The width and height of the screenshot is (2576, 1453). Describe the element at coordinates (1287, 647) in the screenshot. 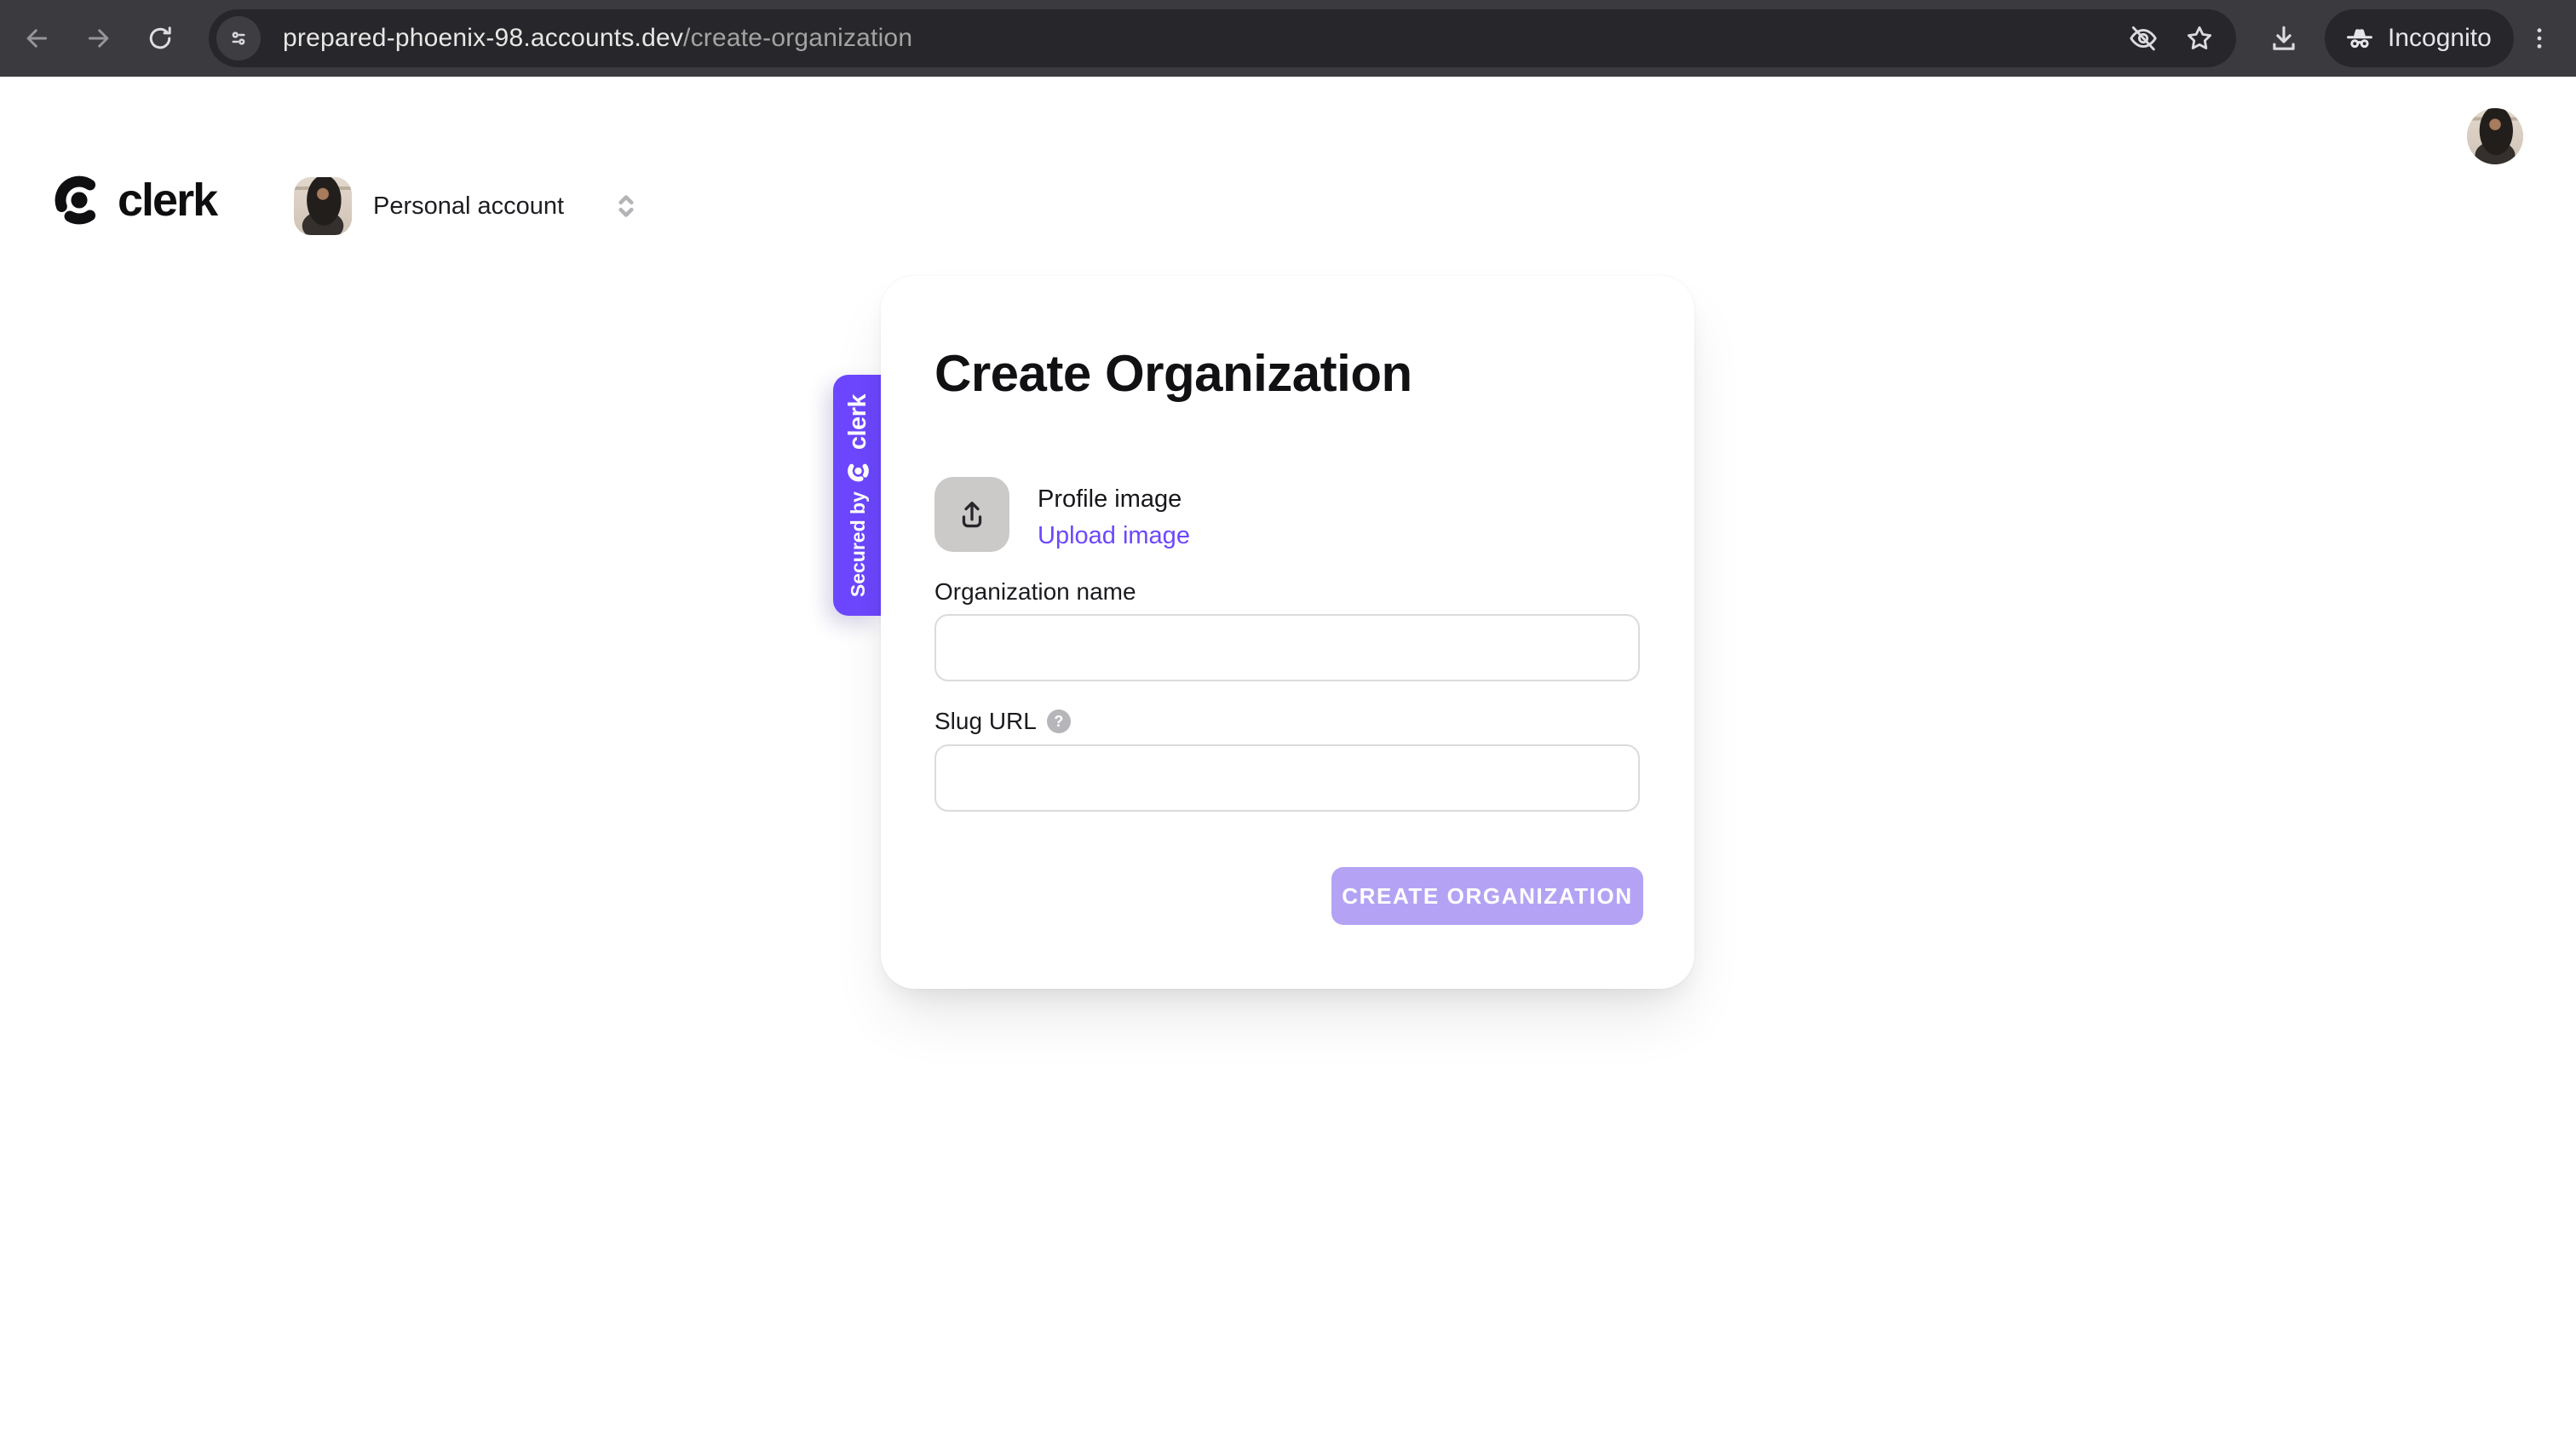

I see `organization-name-input` at that location.